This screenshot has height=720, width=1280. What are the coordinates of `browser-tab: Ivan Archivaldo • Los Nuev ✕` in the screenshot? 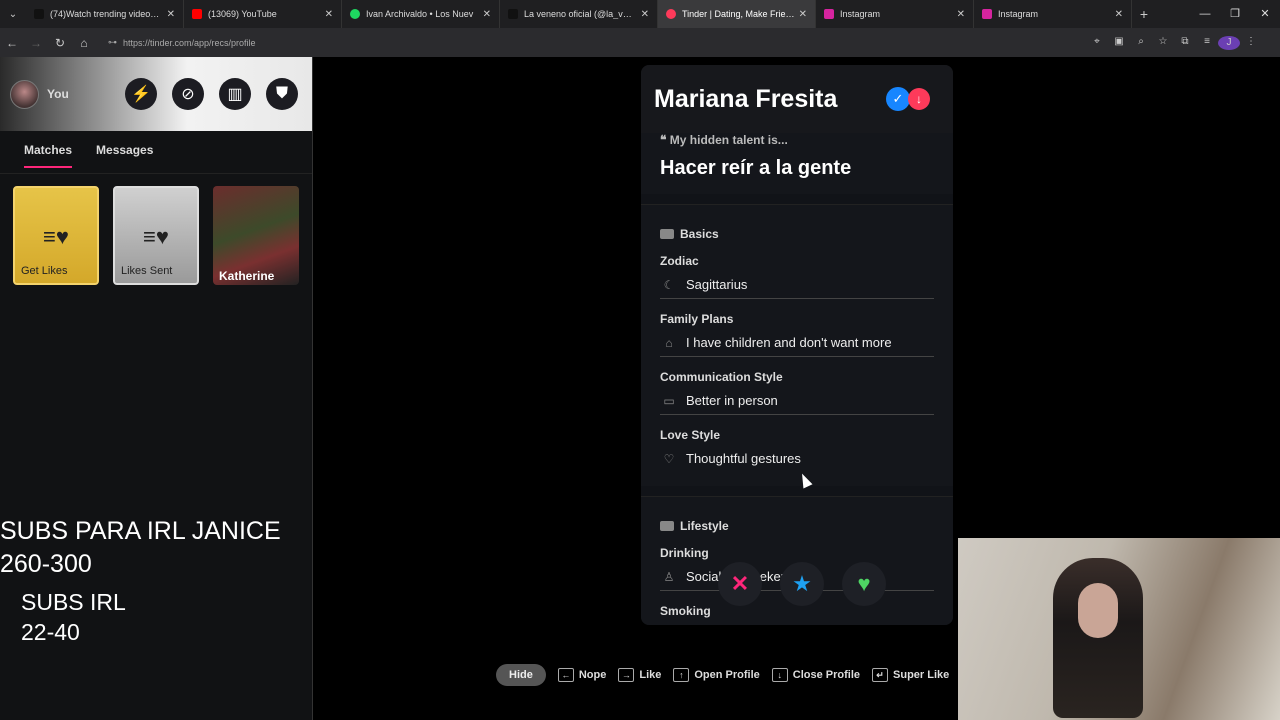 It's located at (421, 14).